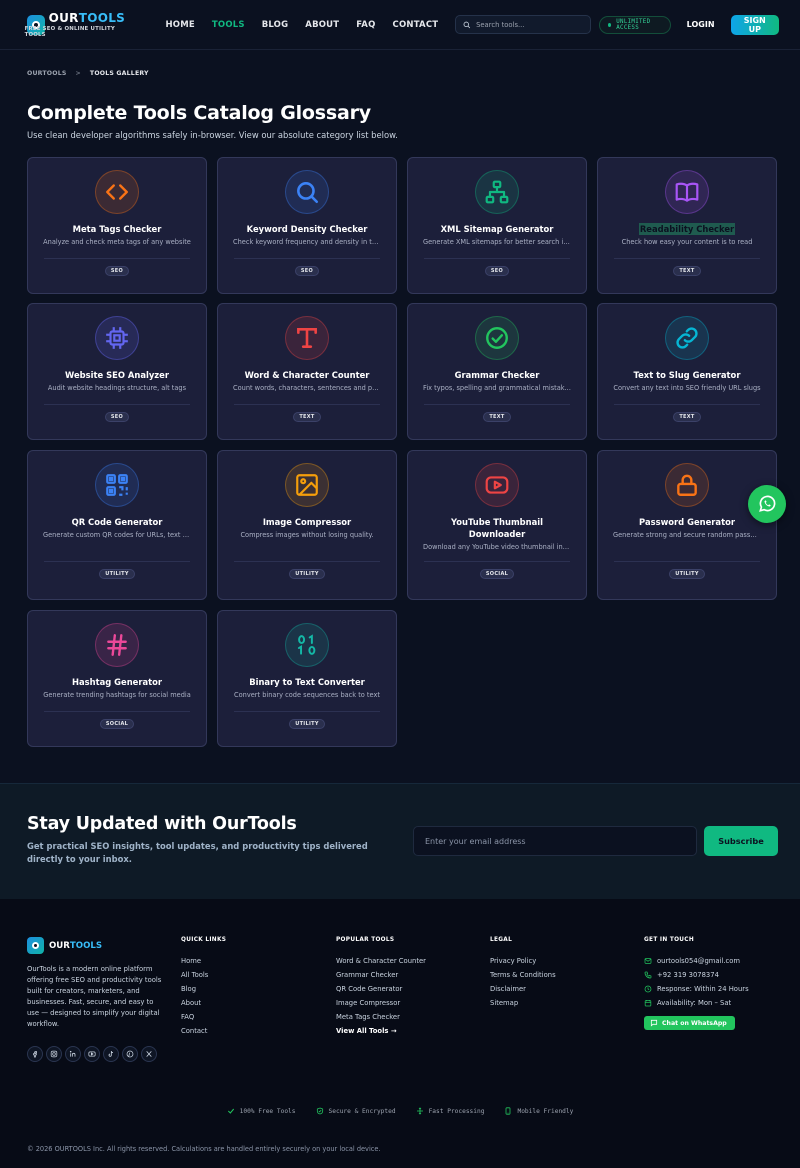  What do you see at coordinates (230, 1111) in the screenshot?
I see `check-icon` at bounding box center [230, 1111].